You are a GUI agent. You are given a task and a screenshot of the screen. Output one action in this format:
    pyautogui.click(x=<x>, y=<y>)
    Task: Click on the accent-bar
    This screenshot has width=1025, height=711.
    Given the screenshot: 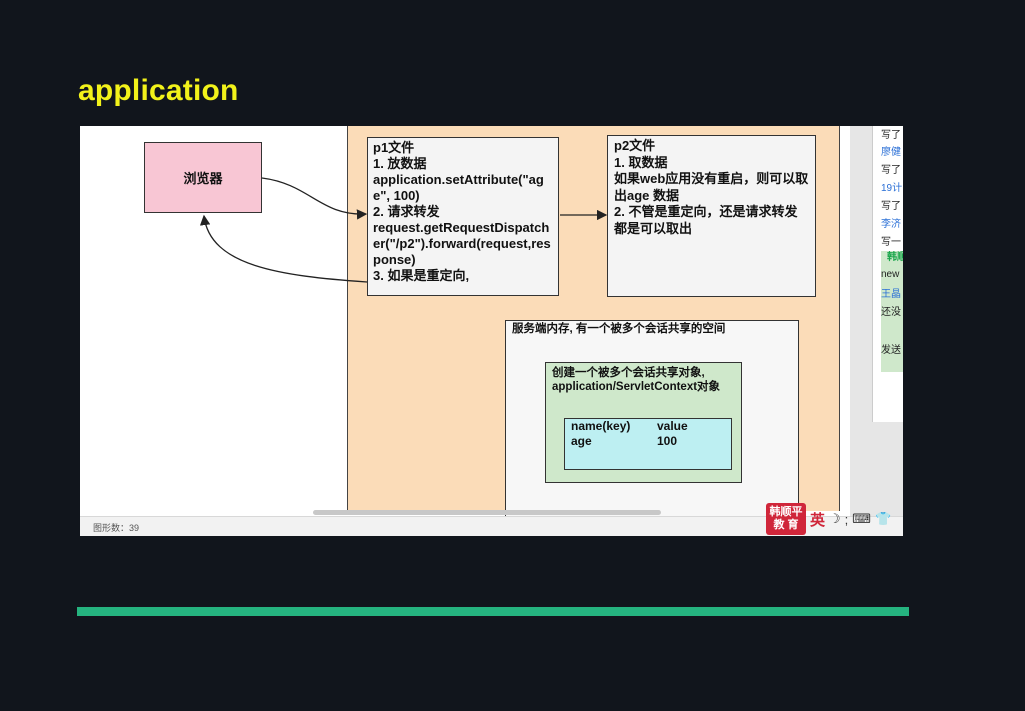 What is the action you would take?
    pyautogui.click(x=493, y=611)
    